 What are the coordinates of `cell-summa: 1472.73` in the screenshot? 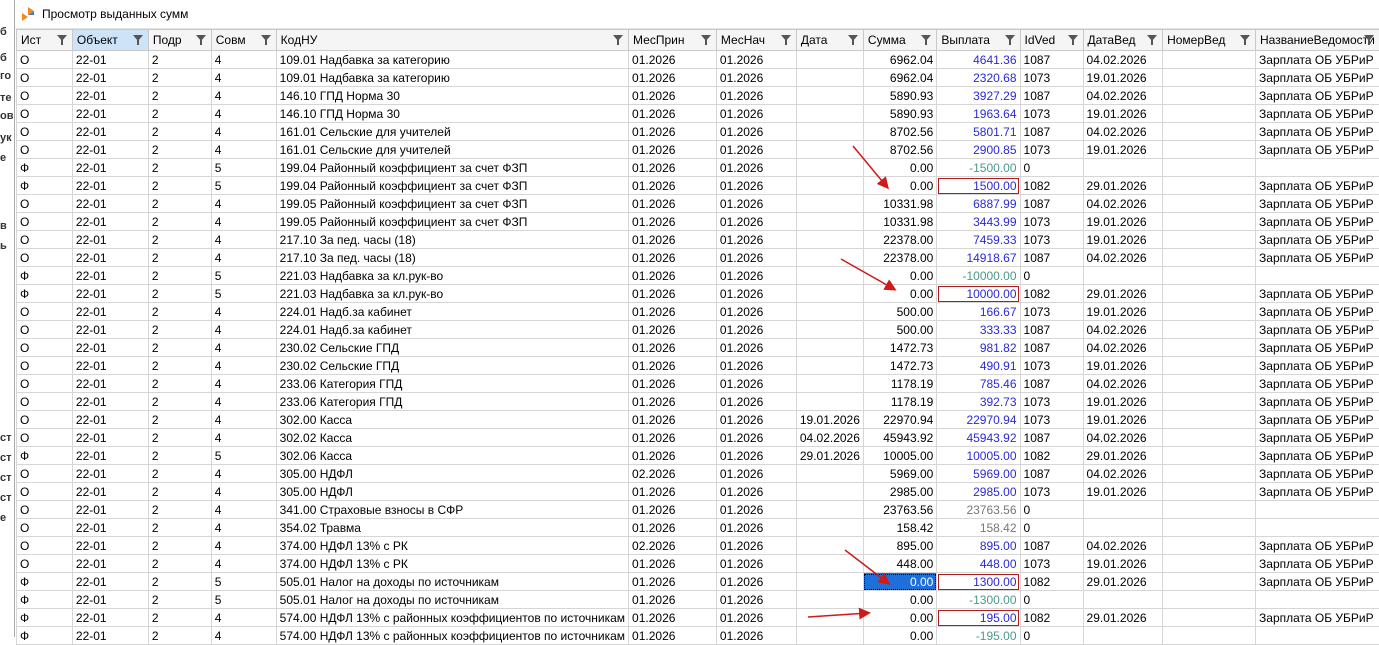 It's located at (899, 348).